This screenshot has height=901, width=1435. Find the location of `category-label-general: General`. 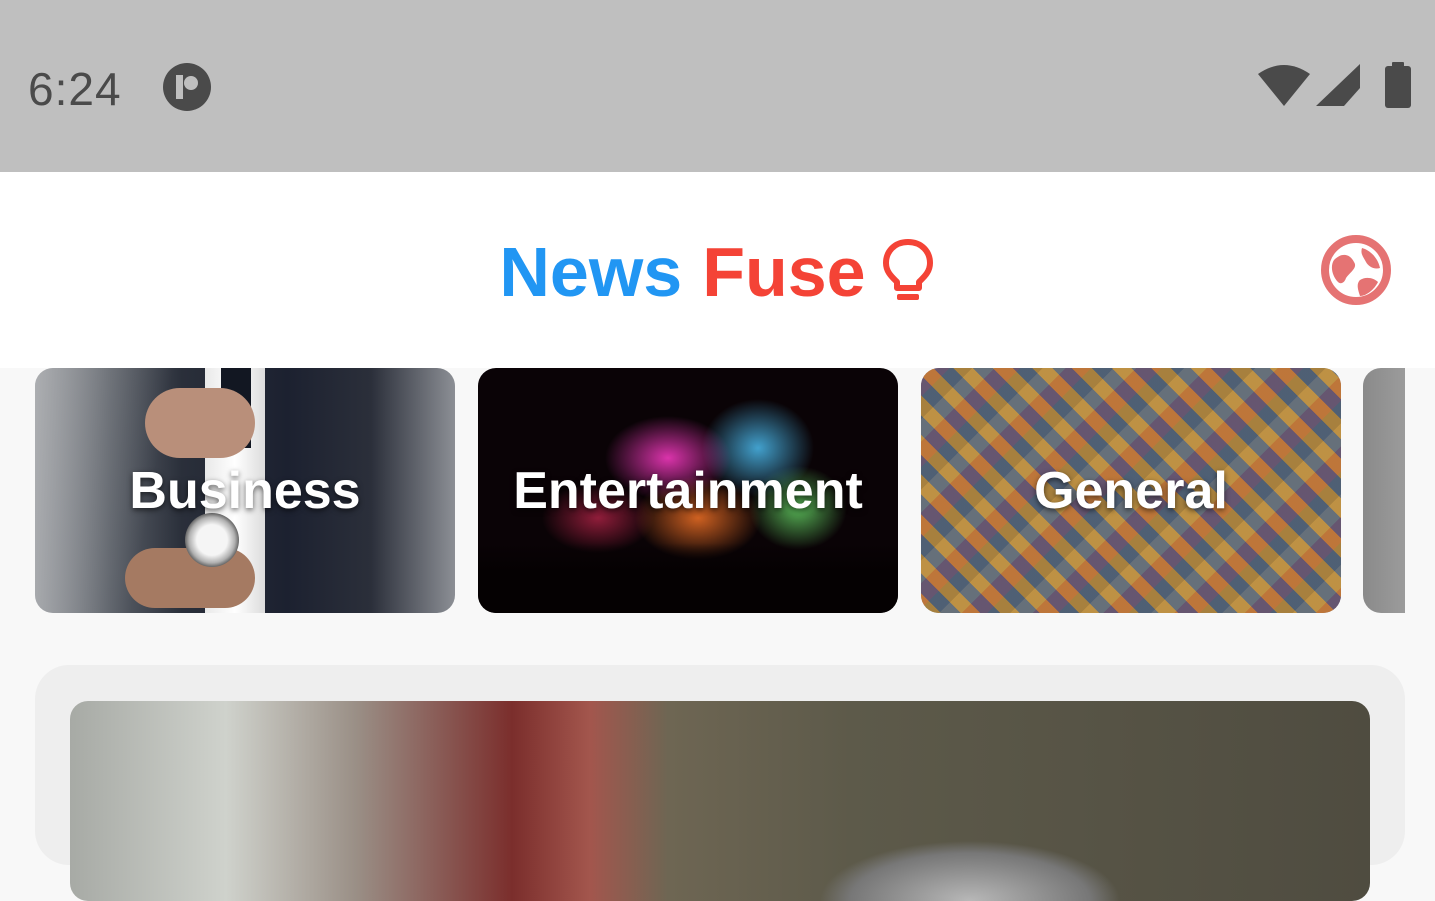

category-label-general: General is located at coordinates (1131, 490).